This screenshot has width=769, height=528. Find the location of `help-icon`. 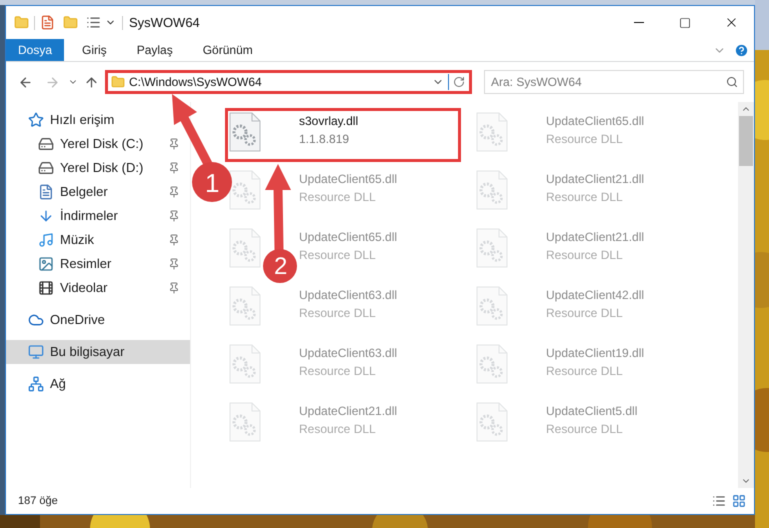

help-icon is located at coordinates (741, 50).